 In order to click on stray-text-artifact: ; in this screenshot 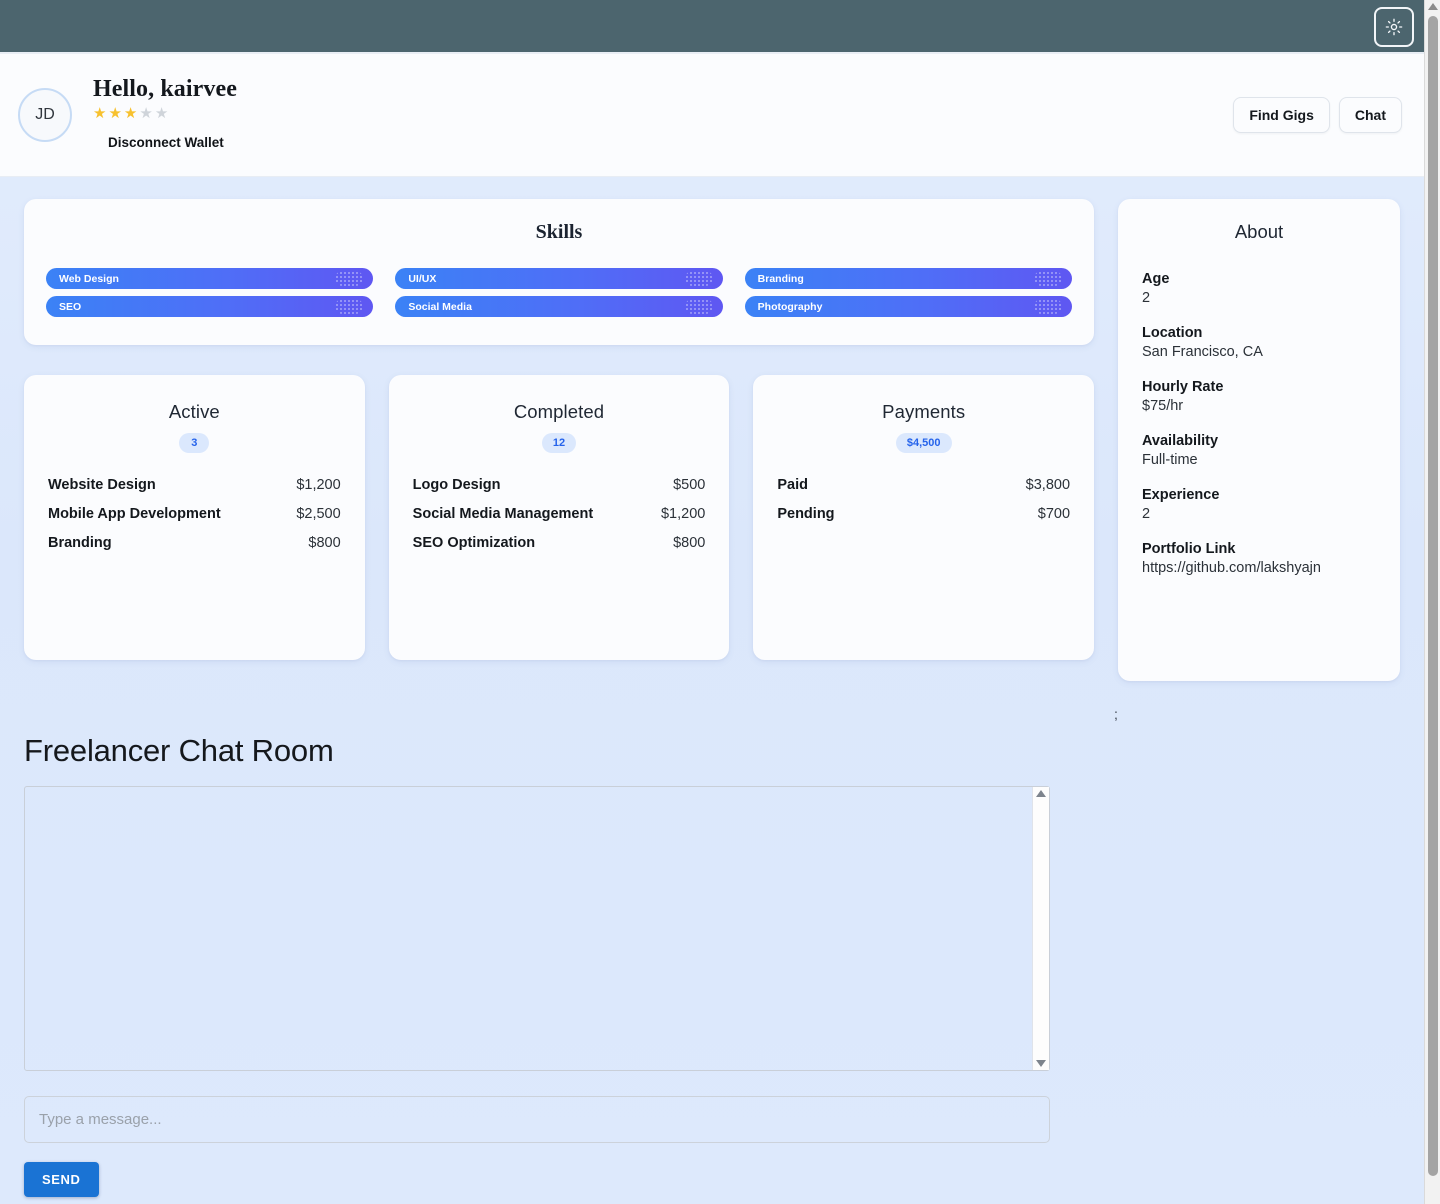, I will do `click(1116, 714)`.